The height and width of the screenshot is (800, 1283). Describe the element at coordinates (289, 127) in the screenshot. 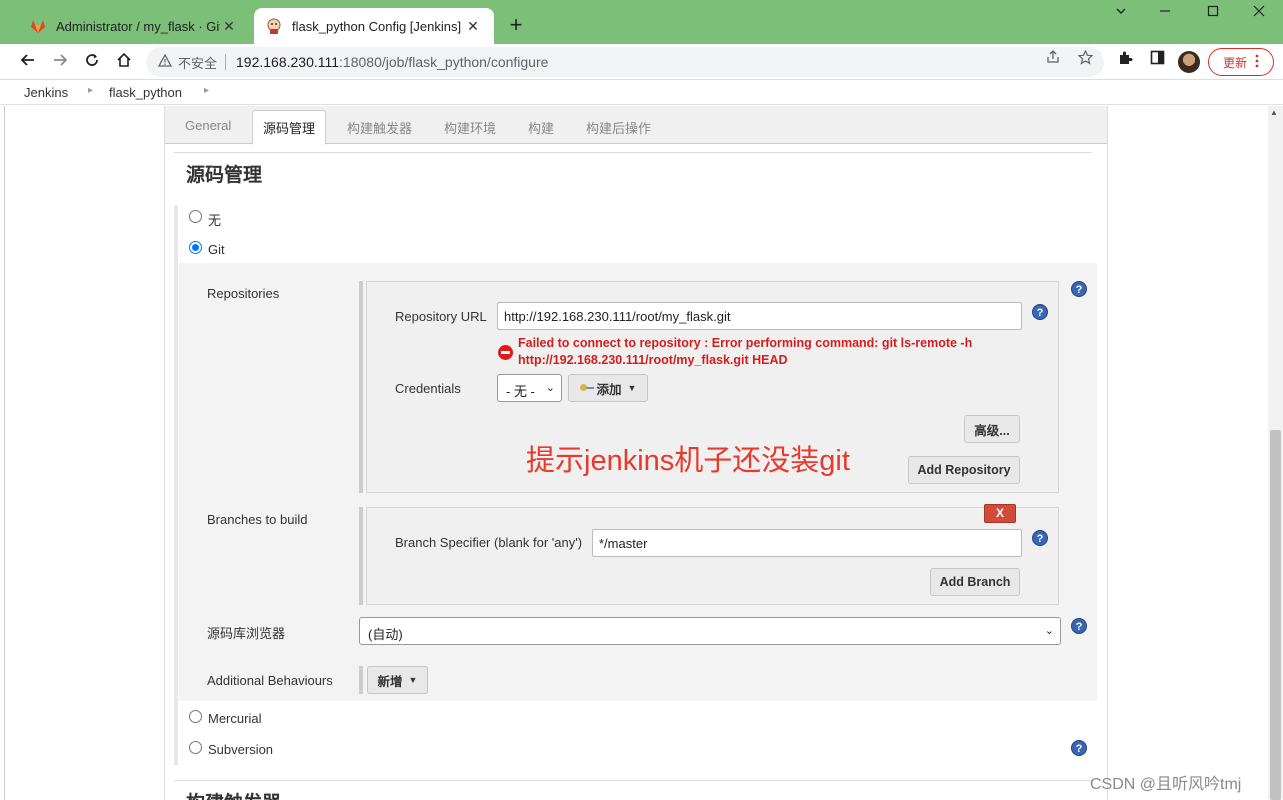

I see `tab-scm: 源码管理` at that location.